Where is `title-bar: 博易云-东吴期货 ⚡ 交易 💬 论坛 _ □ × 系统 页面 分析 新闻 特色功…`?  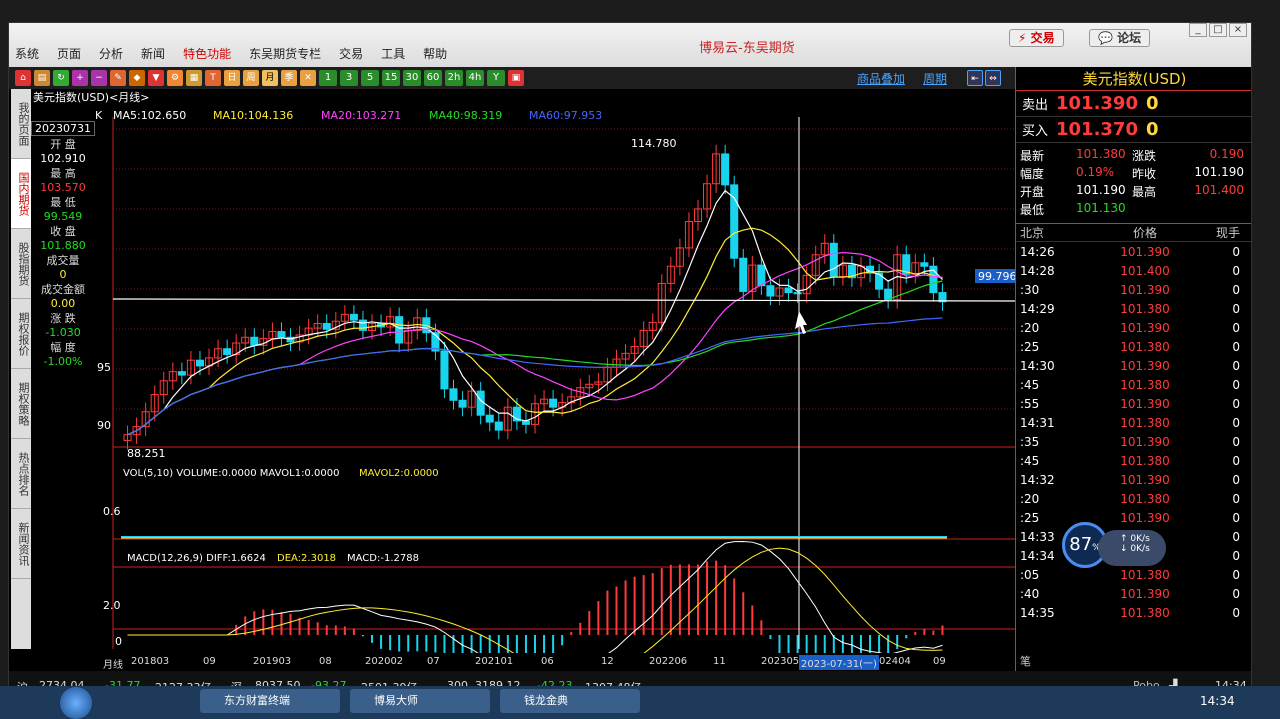
title-bar: 博易云-东吴期货 ⚡ 交易 💬 论坛 _ □ × 系统 页面 分析 新闻 特色功… is located at coordinates (630, 45).